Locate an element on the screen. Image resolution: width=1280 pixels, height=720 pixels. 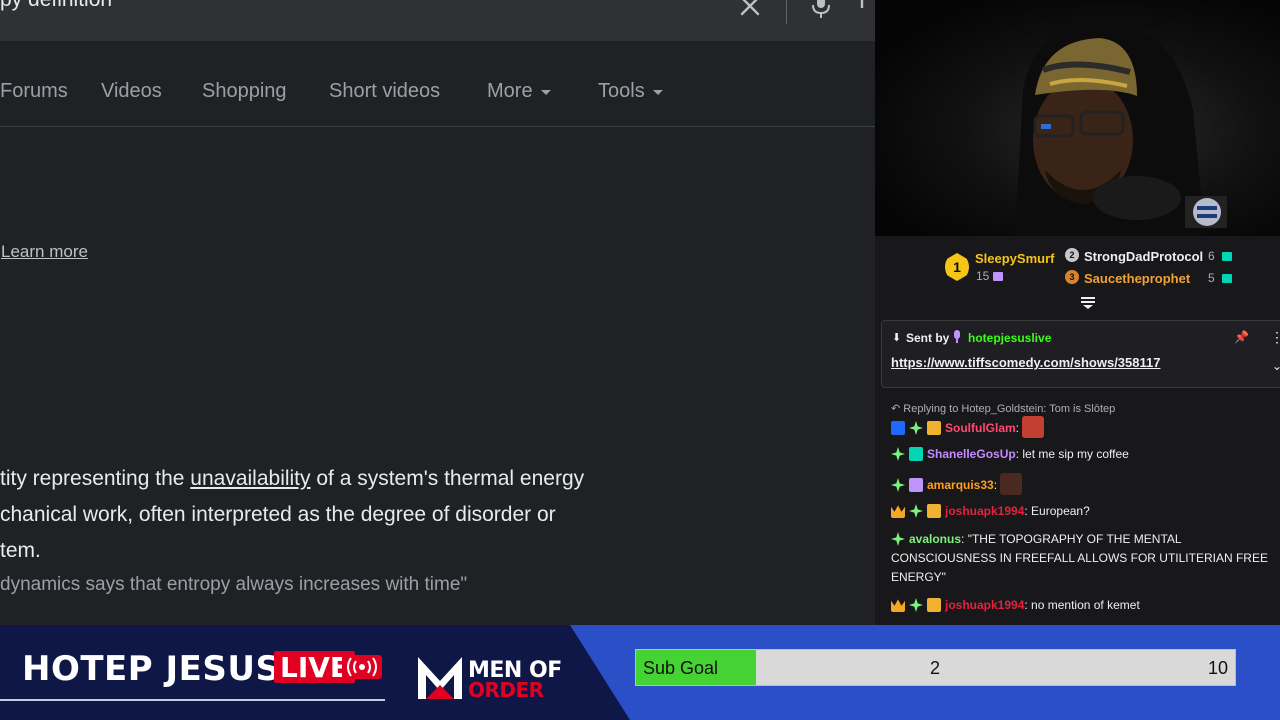
tab-videos: Videos is located at coordinates (131, 91).